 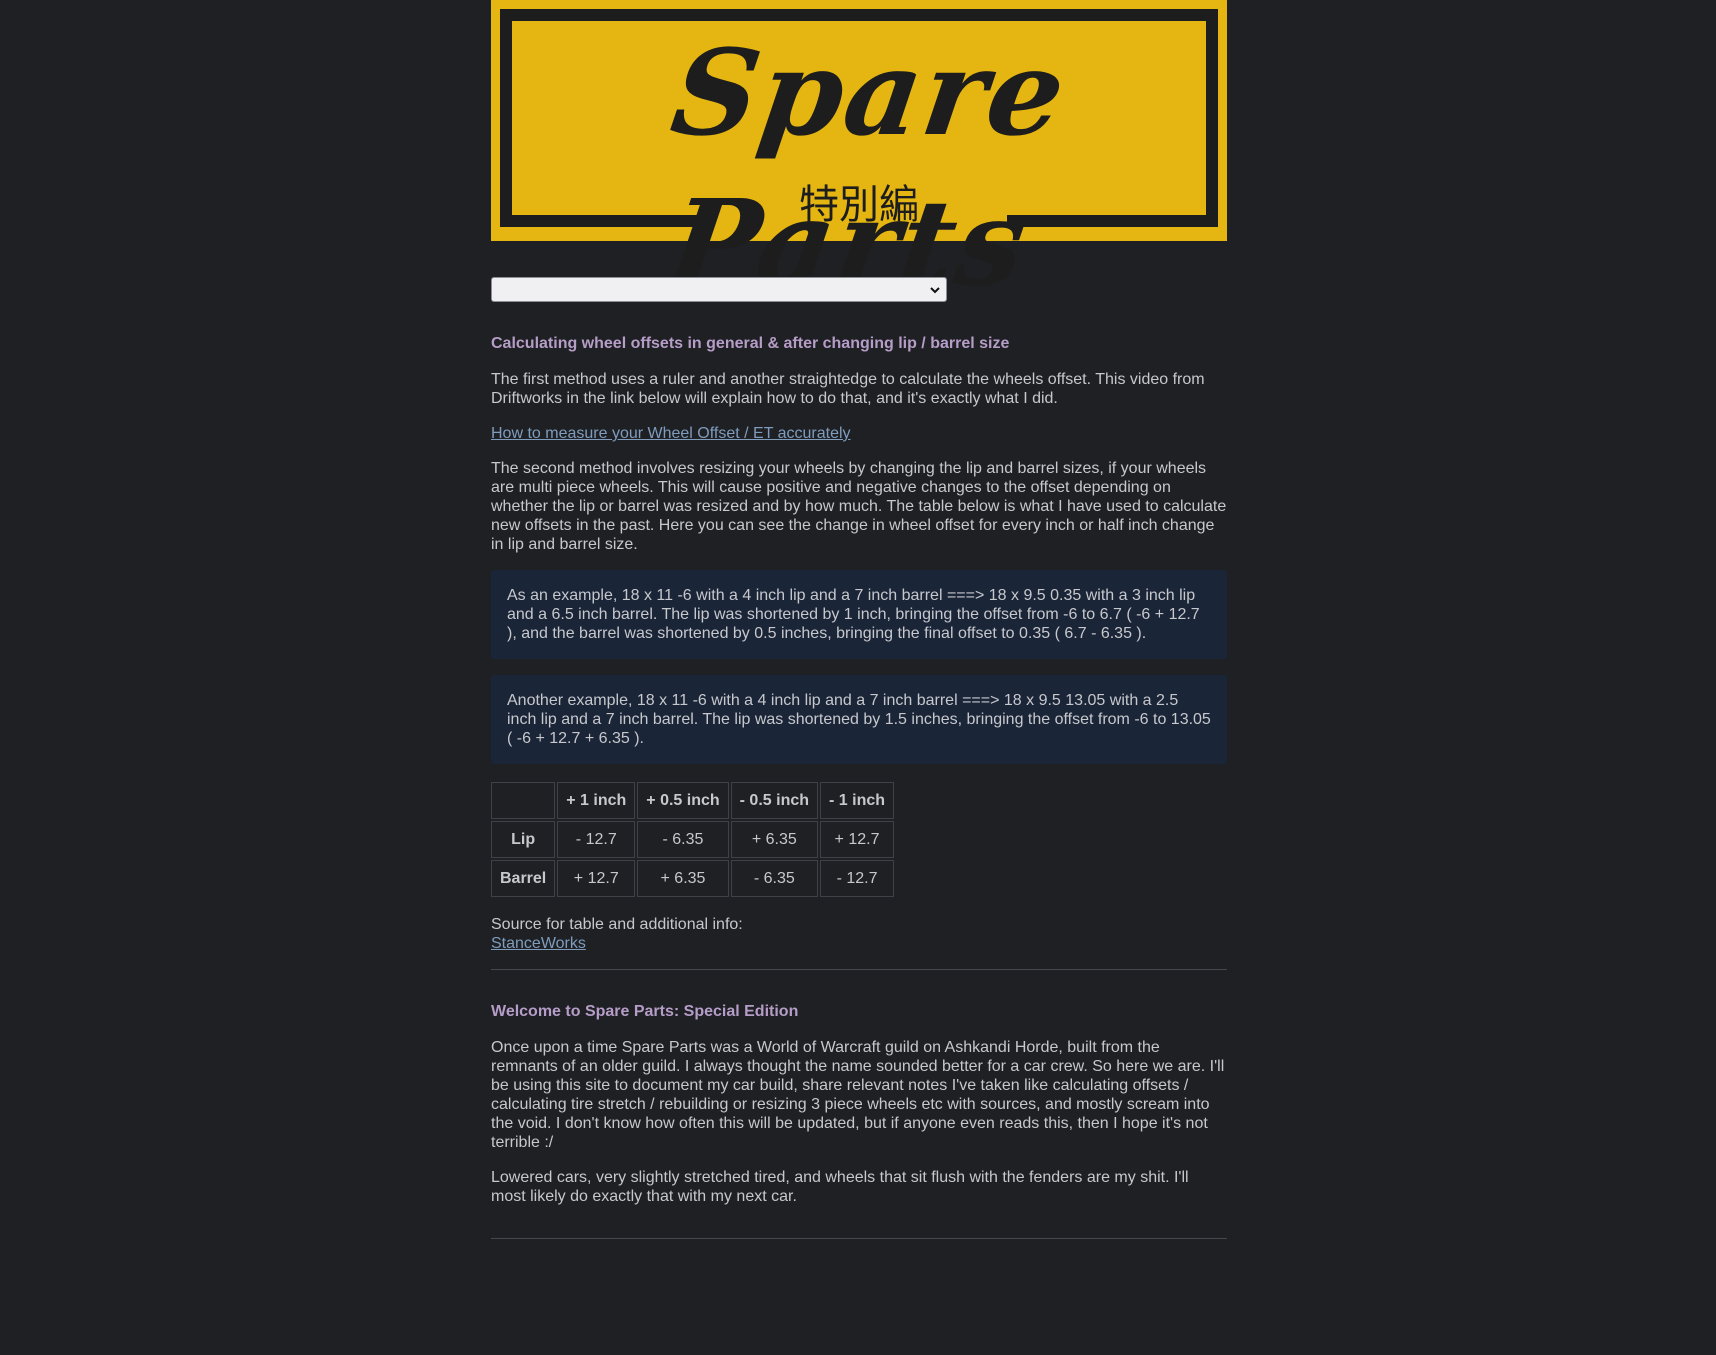 I want to click on table-row: Barrel + 12.7 + 6.35 - 6.35 - 12.7, so click(x=693, y=878).